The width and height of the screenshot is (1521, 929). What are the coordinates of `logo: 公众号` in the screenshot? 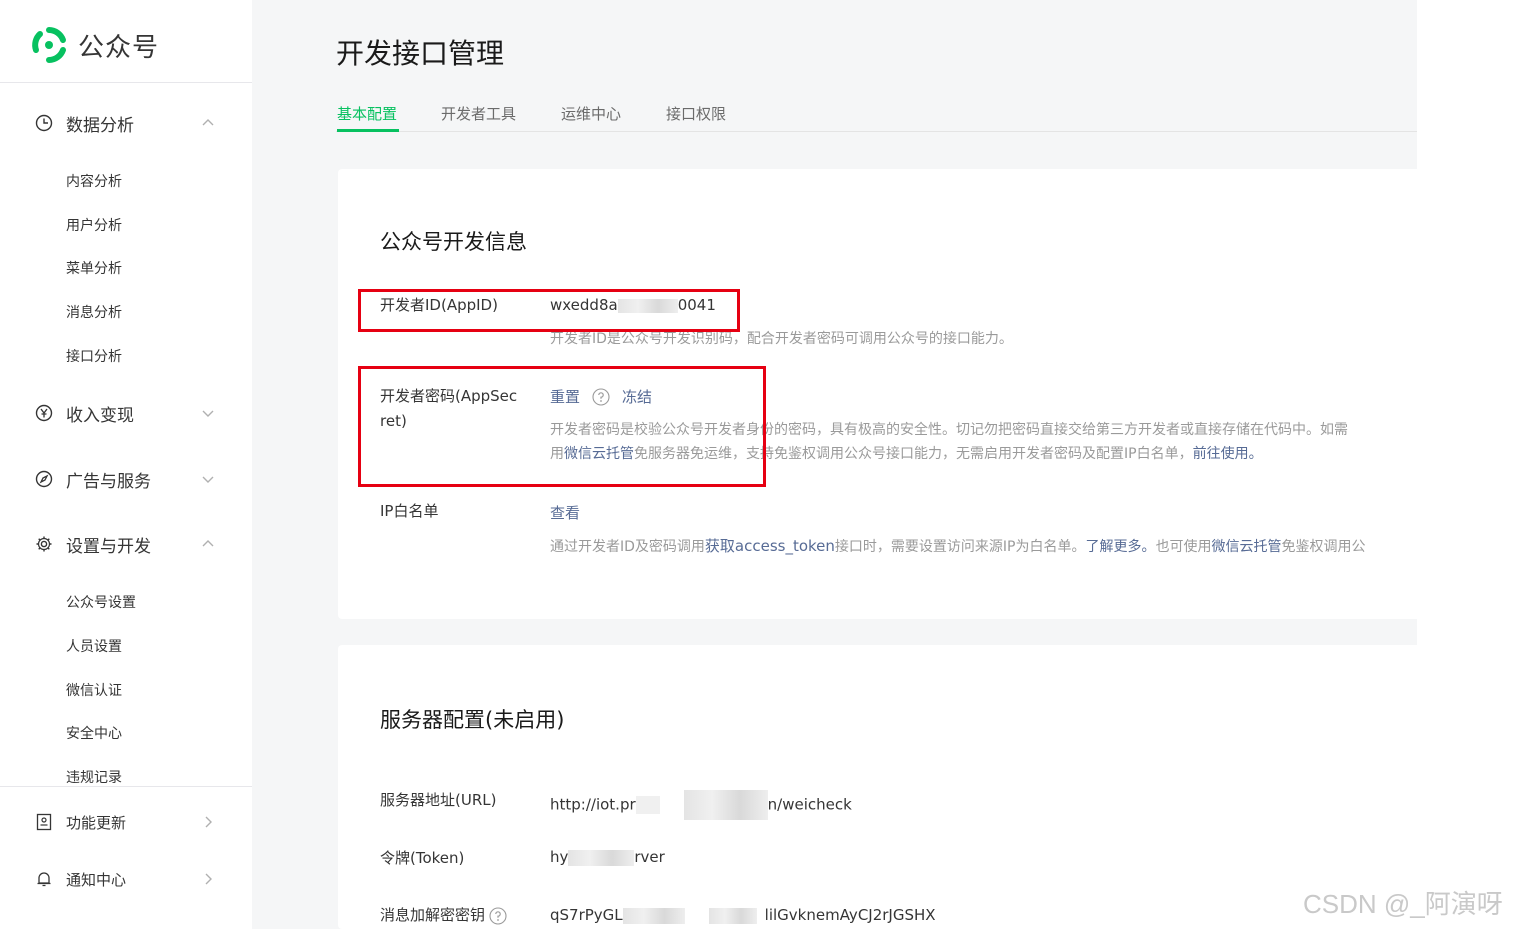 It's located at (94, 45).